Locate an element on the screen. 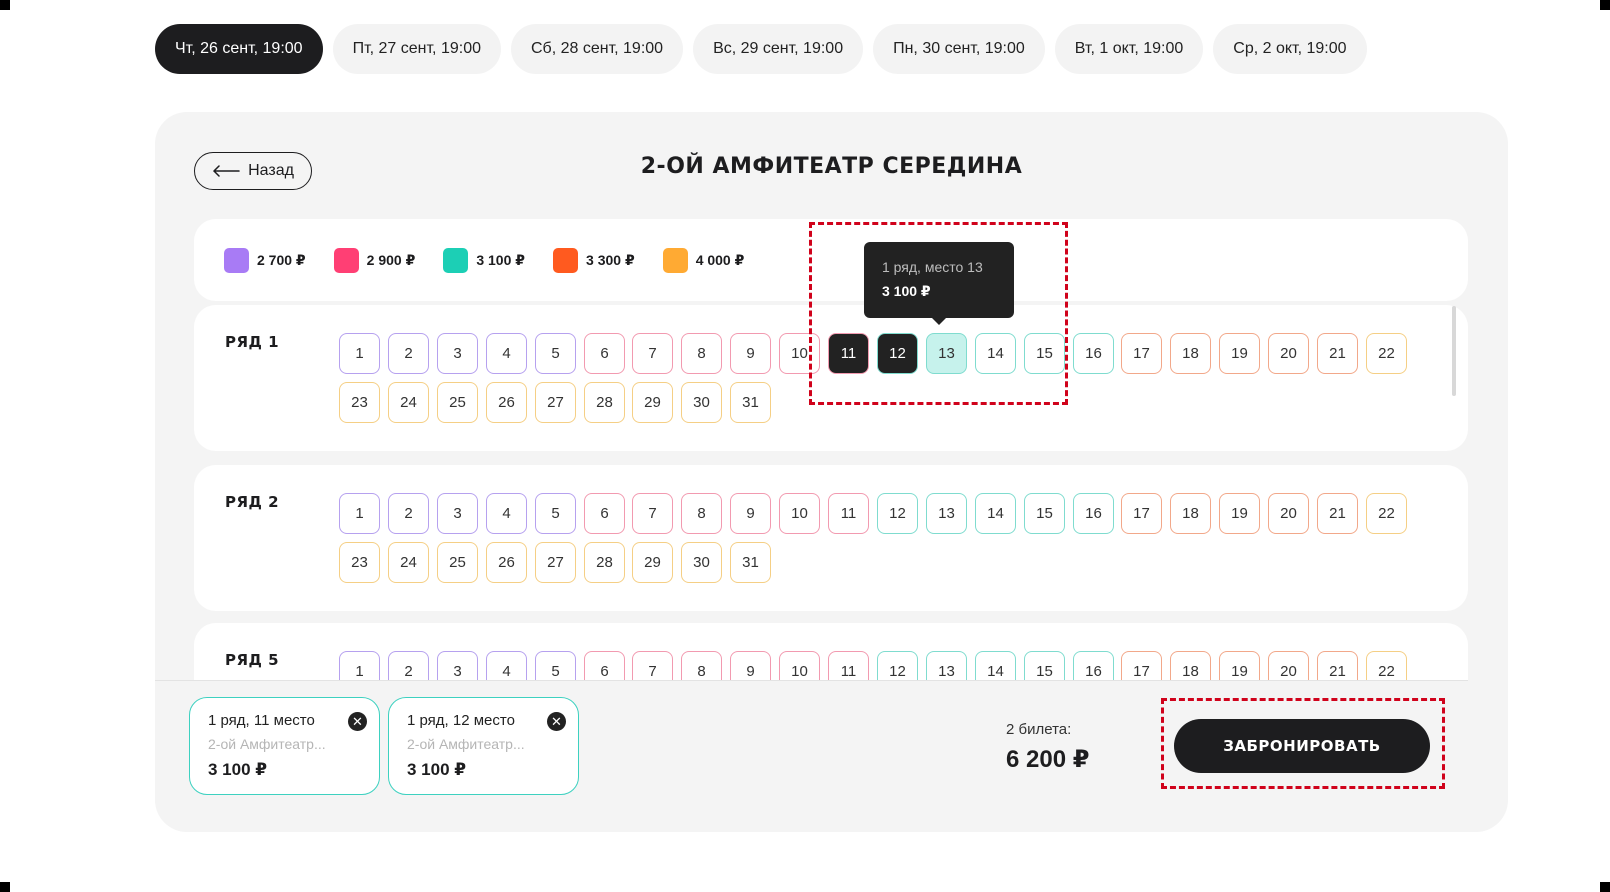 The height and width of the screenshot is (892, 1610). row-label: РЯД 2 is located at coordinates (252, 502).